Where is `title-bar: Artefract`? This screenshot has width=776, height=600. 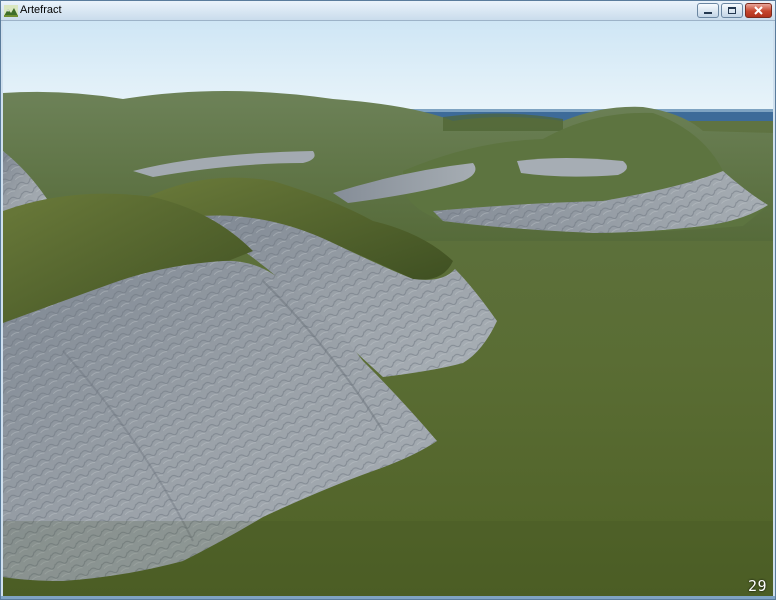 title-bar: Artefract is located at coordinates (388, 11).